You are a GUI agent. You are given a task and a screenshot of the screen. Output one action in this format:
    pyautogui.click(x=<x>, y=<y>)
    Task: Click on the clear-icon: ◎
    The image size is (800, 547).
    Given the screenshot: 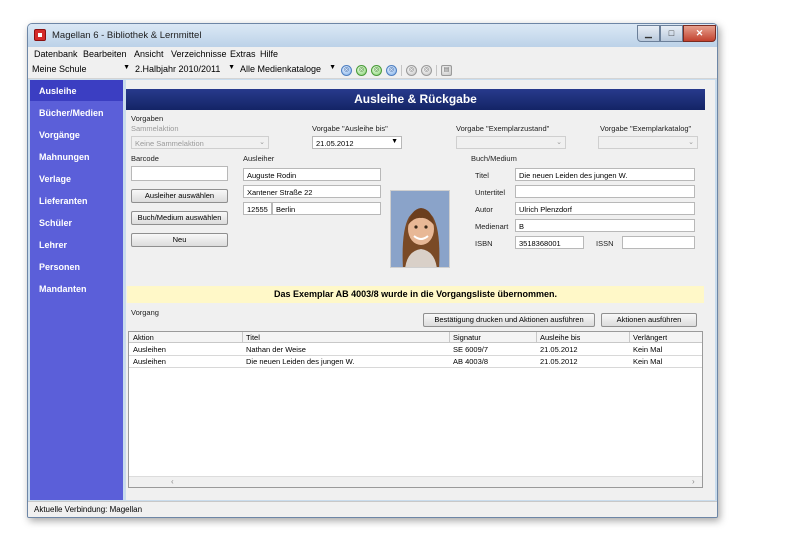 What is the action you would take?
    pyautogui.click(x=426, y=70)
    